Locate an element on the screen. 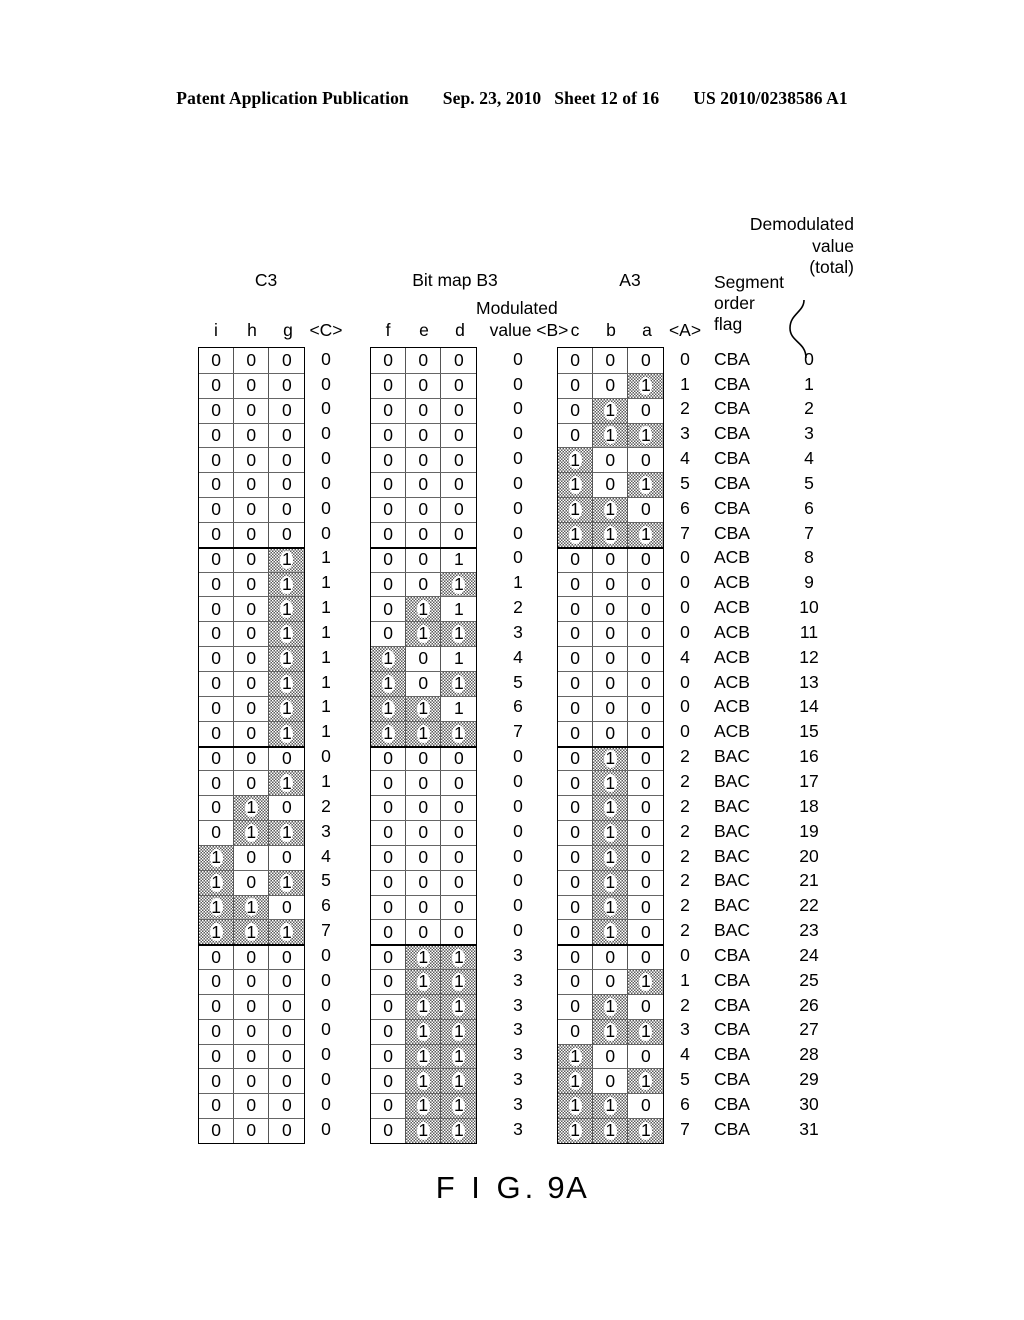 Image resolution: width=1024 pixels, height=1320 pixels. demodulated-total-cell: 19 is located at coordinates (809, 830).